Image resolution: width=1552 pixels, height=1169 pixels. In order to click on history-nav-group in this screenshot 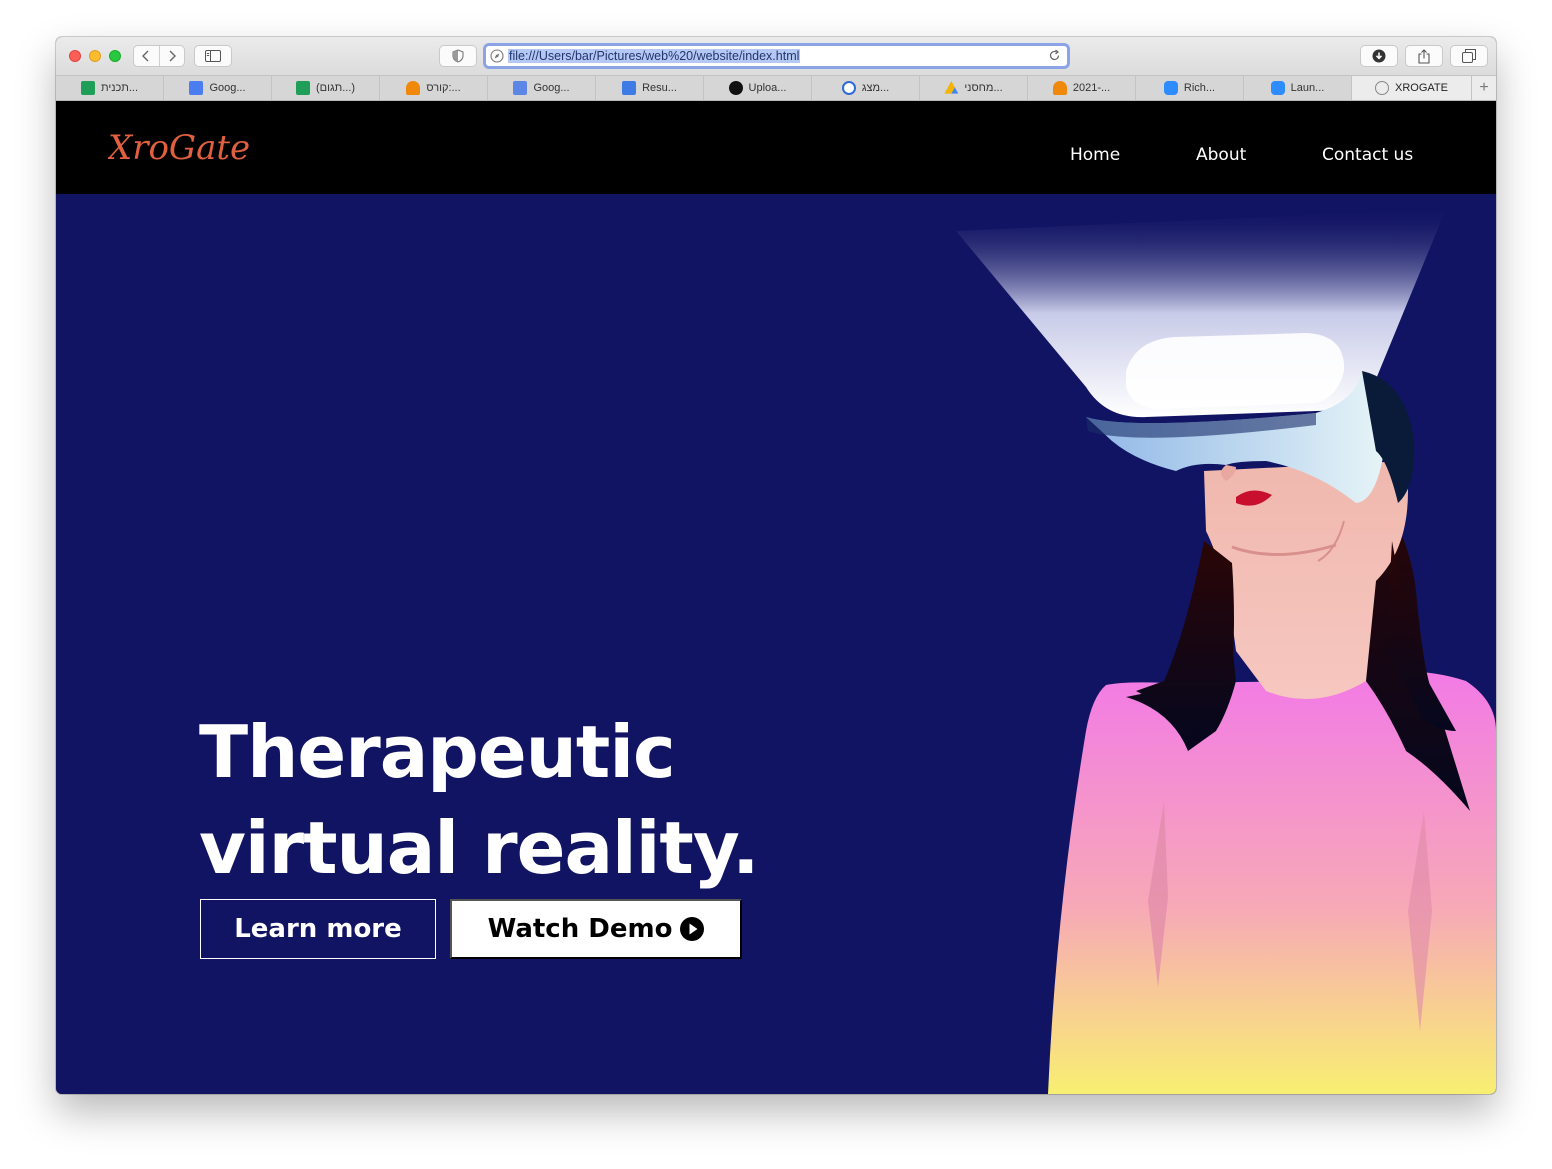, I will do `click(159, 56)`.